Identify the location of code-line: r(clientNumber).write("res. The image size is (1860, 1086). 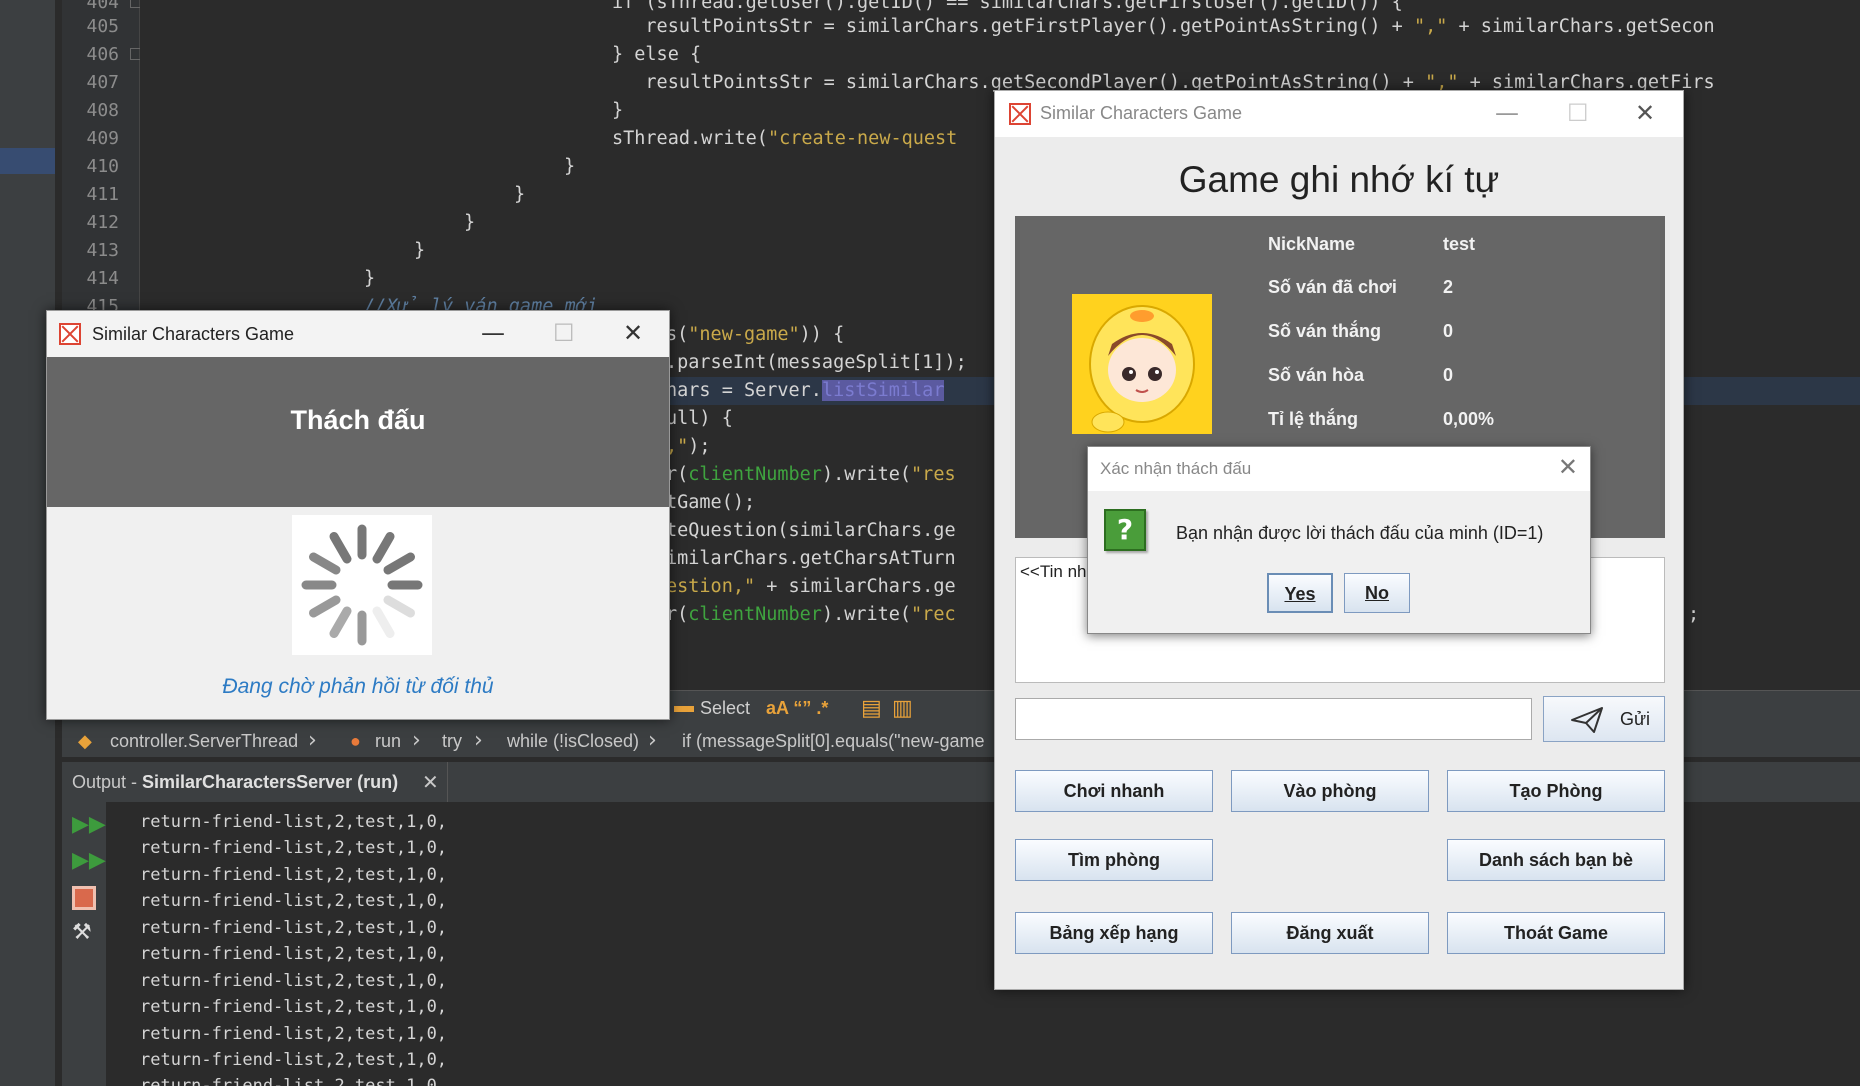
(811, 474).